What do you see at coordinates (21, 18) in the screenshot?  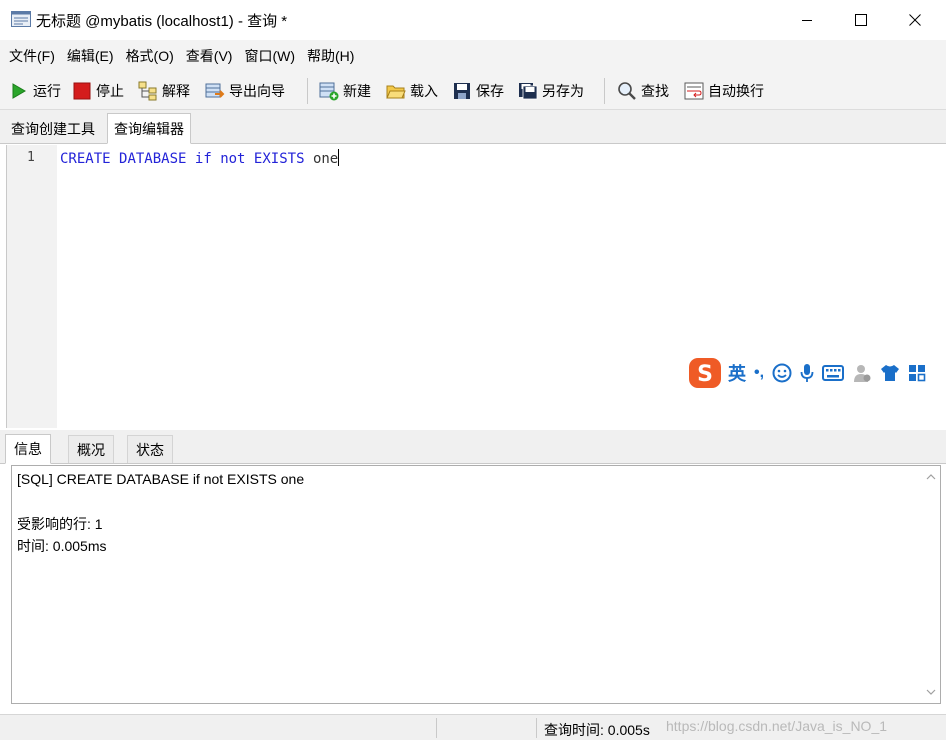 I see `navicat-app-icon` at bounding box center [21, 18].